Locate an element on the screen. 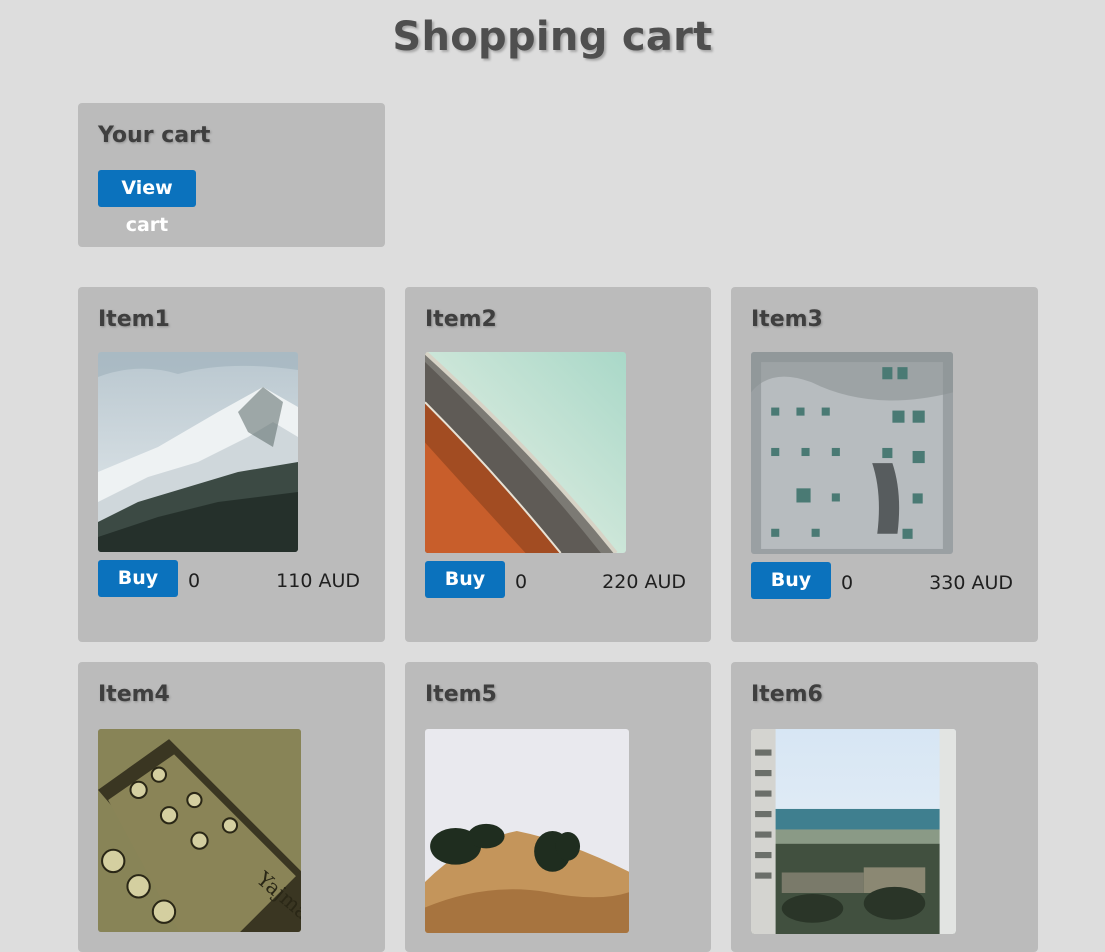 This screenshot has height=952, width=1105. product-image-curved-building-roof is located at coordinates (525, 452).